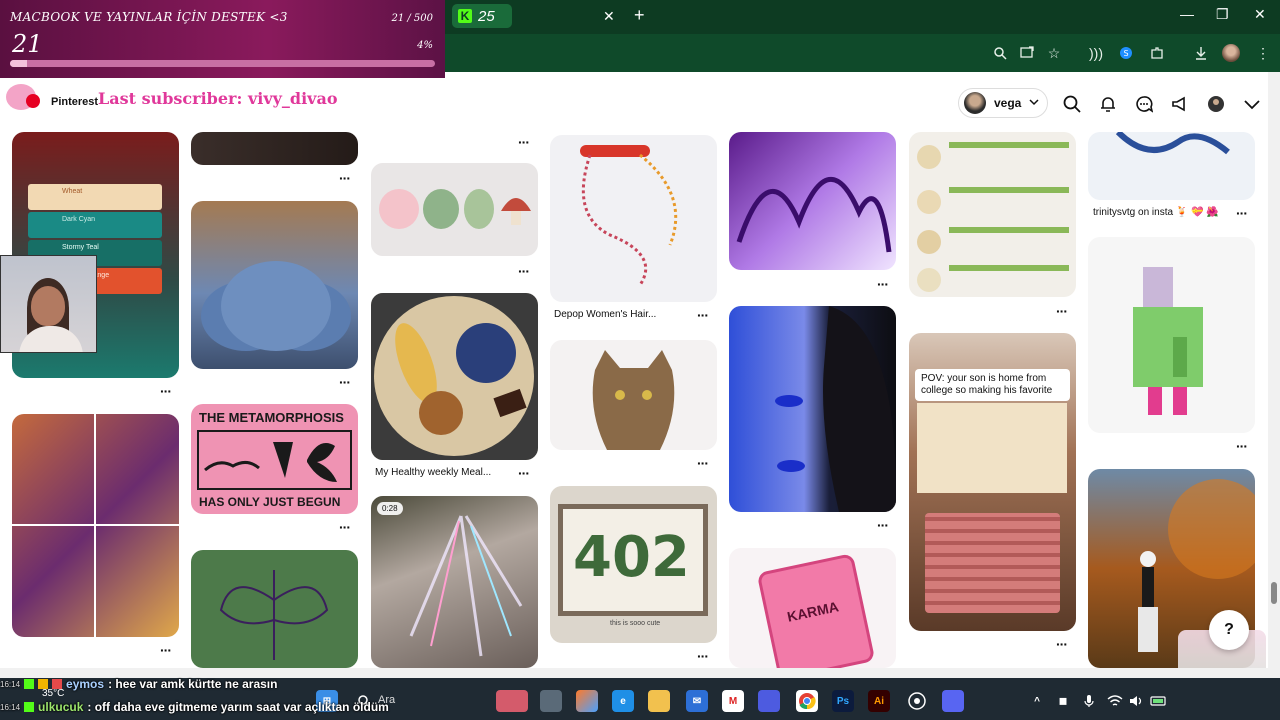 The image size is (1280, 720). What do you see at coordinates (512, 701) in the screenshot?
I see `taskbar-widget-icon` at bounding box center [512, 701].